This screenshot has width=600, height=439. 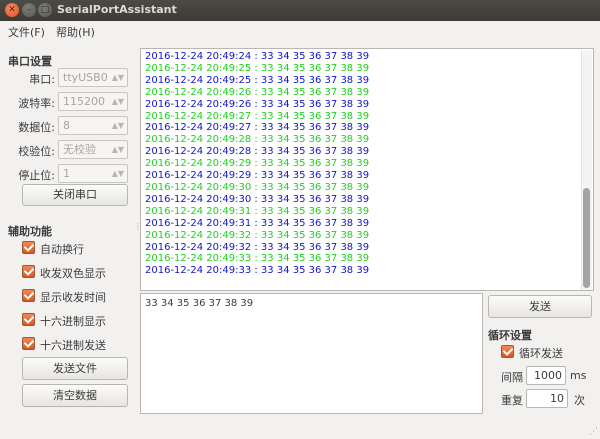 What do you see at coordinates (75, 368) in the screenshot?
I see `send-file-button: 发送文件` at bounding box center [75, 368].